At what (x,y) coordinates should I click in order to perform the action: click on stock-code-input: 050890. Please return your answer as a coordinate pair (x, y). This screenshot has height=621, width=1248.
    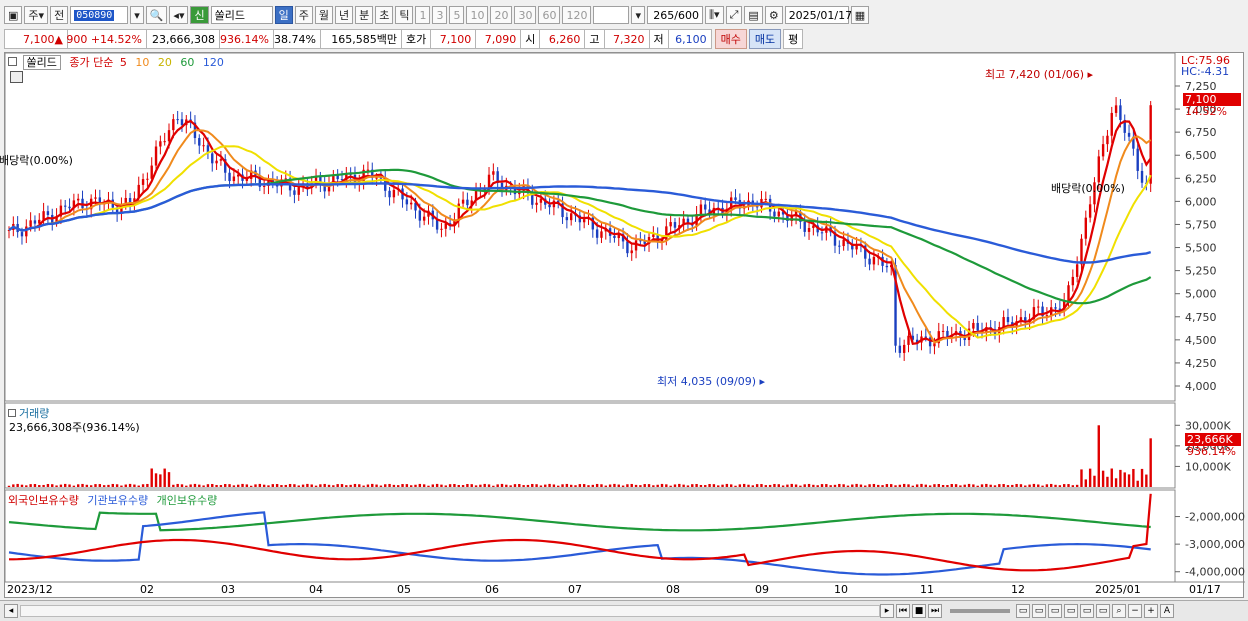
    Looking at the image, I should click on (99, 15).